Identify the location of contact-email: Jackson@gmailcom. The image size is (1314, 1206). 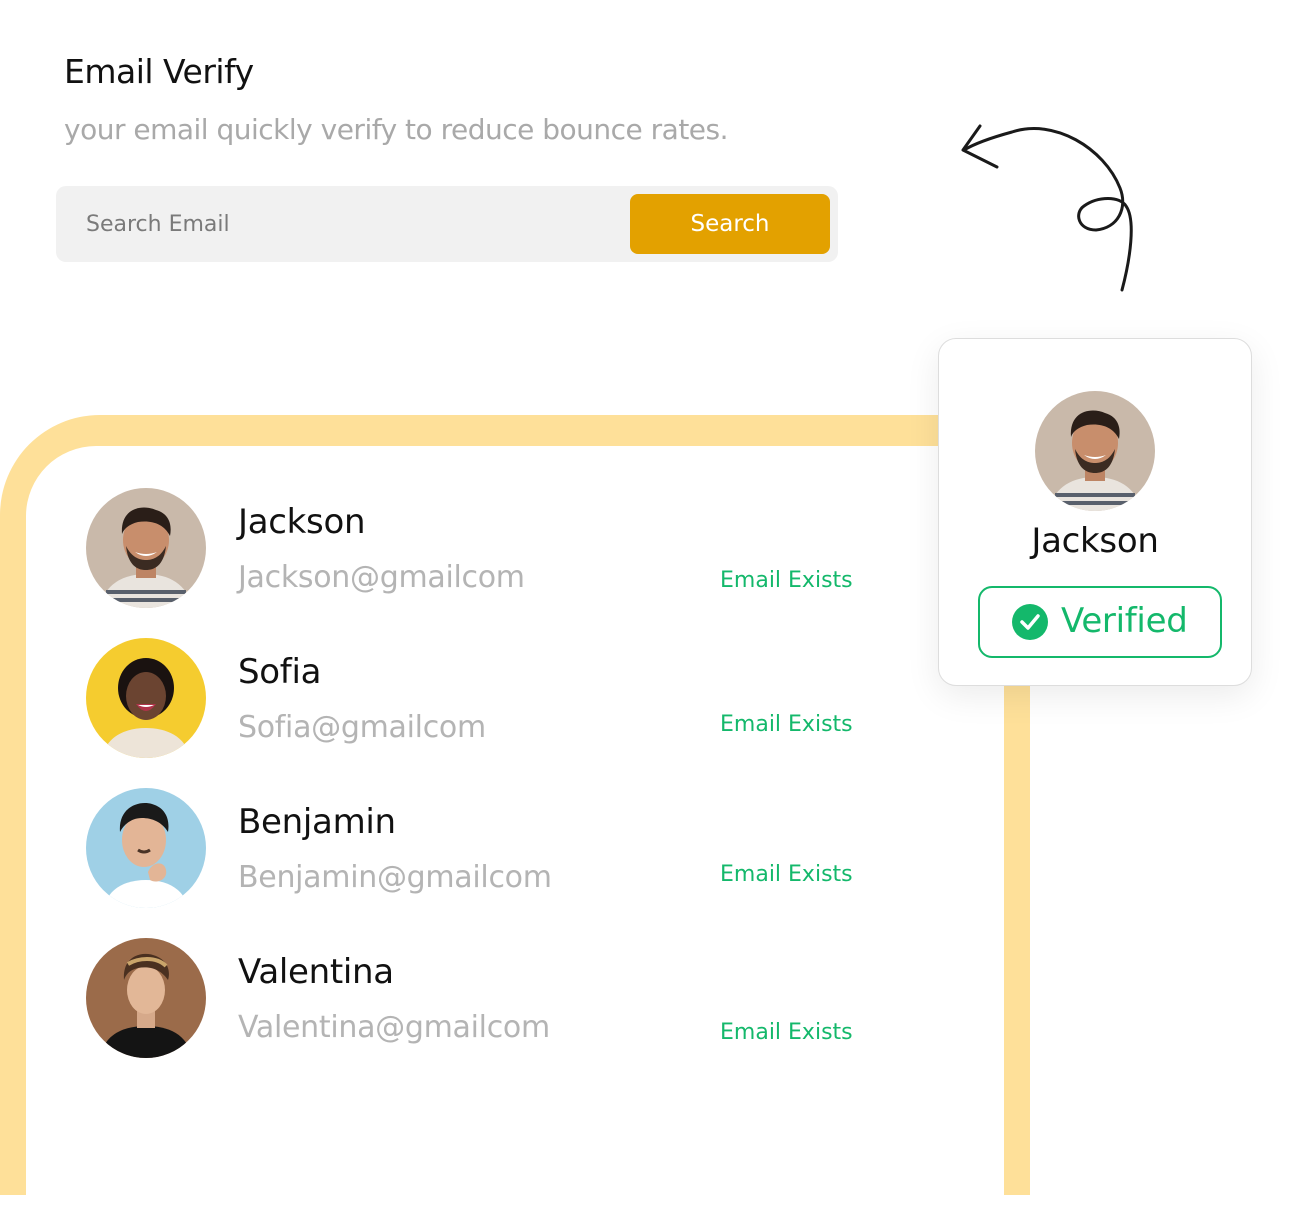
(381, 577).